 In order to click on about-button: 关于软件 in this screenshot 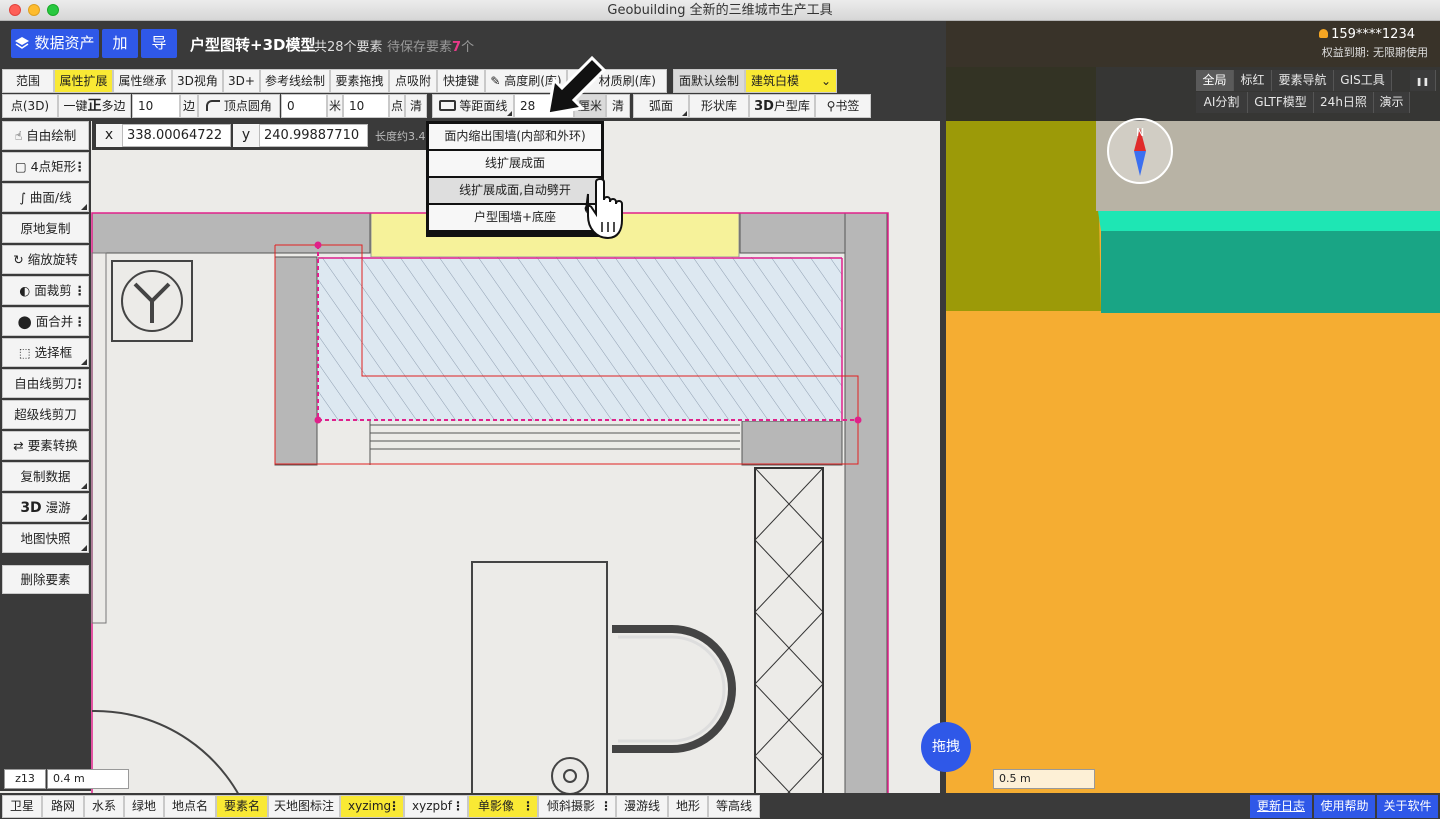, I will do `click(1407, 806)`.